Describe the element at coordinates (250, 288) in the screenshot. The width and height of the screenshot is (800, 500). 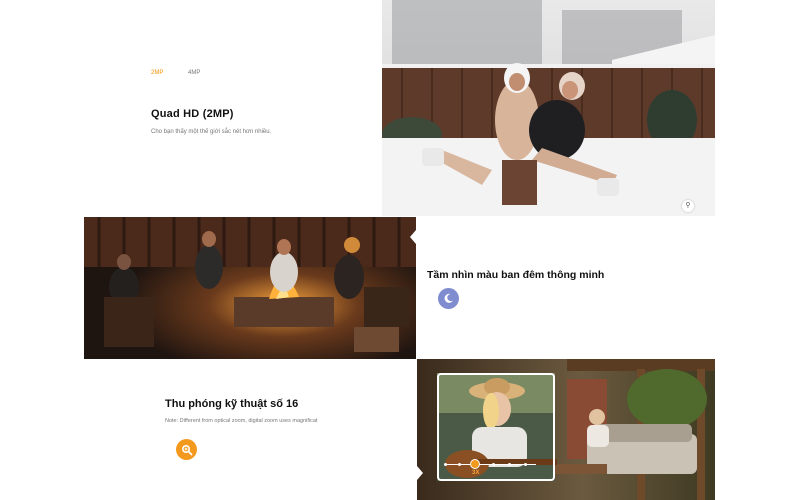
I see `campfire-night-photo` at that location.